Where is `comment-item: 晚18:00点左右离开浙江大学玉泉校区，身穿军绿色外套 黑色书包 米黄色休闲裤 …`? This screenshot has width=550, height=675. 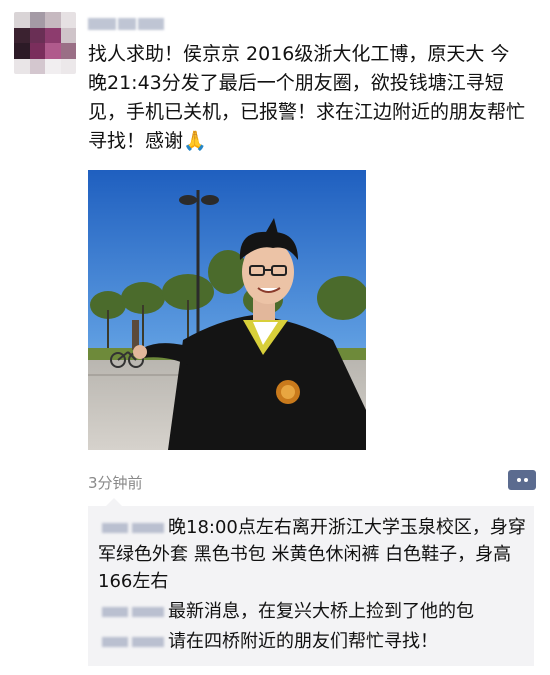
comment-item: 晚18:00点左右离开浙江大学玉泉校区，身穿军绿色外套 黑色书包 米黄色休闲裤 … is located at coordinates (312, 554).